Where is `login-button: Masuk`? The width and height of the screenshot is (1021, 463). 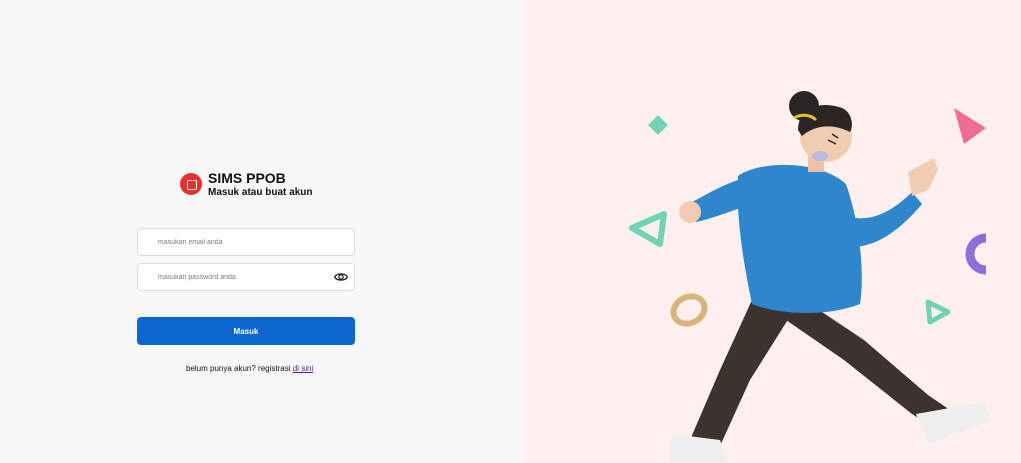
login-button: Masuk is located at coordinates (246, 331).